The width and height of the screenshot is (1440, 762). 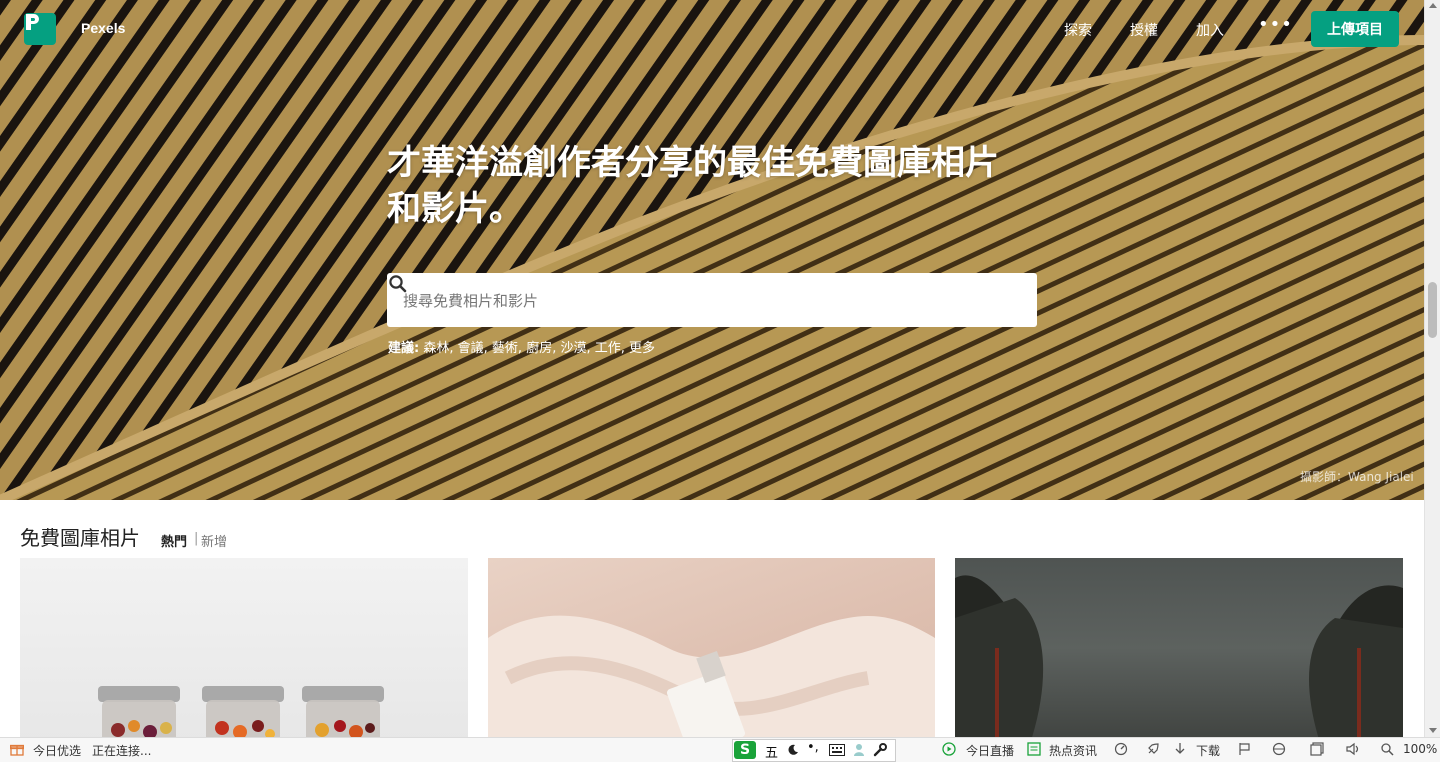 I want to click on more-menu-icon: •••, so click(x=1275, y=24).